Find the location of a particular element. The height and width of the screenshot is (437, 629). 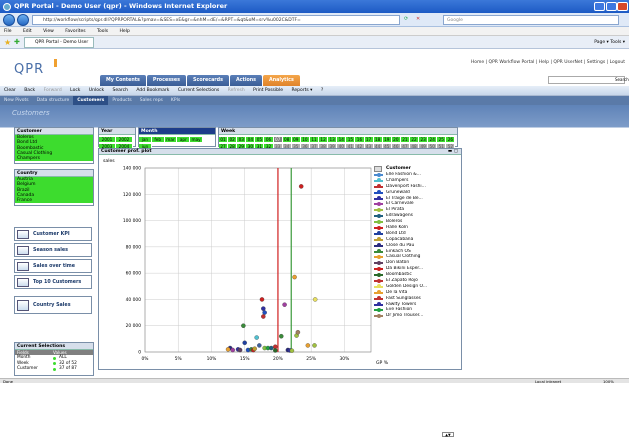

week-cell: 06 is located at coordinates (269, 139).